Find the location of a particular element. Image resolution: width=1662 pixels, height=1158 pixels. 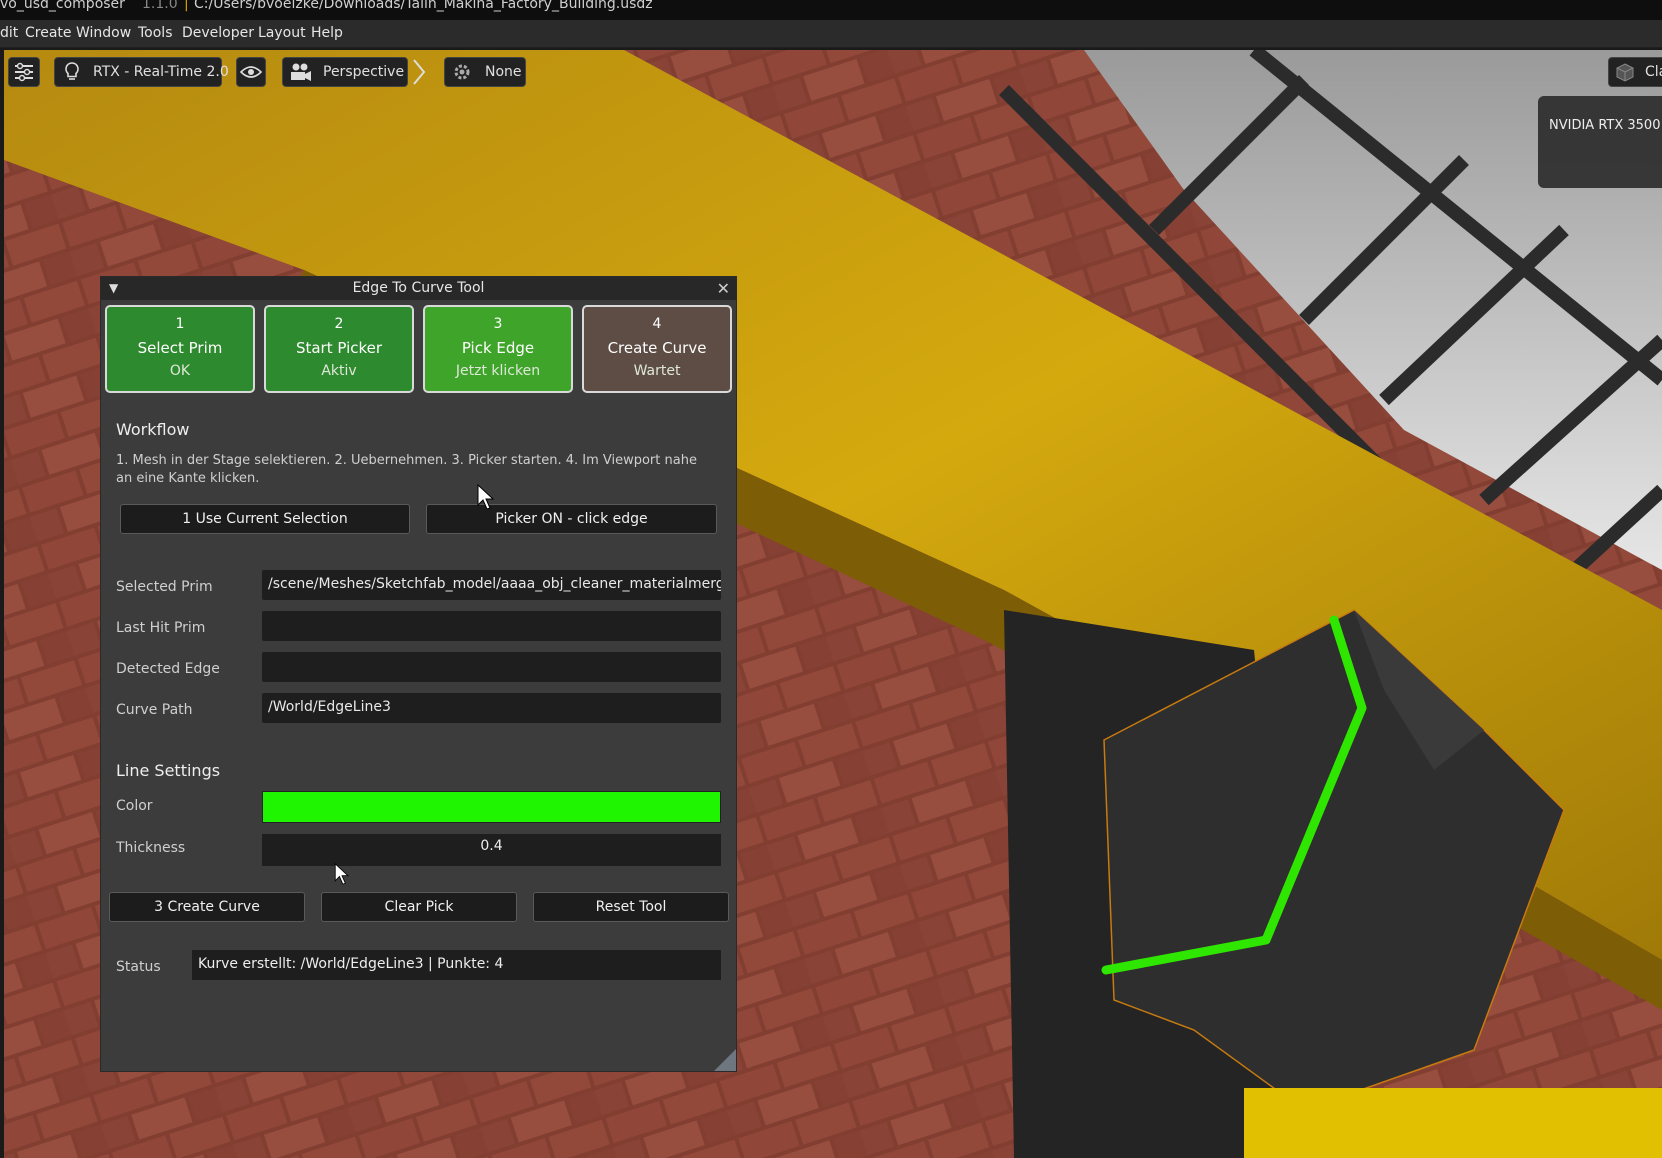

step-3-pick-edge: 3 Pick Edge Jetzt klicken is located at coordinates (498, 349).